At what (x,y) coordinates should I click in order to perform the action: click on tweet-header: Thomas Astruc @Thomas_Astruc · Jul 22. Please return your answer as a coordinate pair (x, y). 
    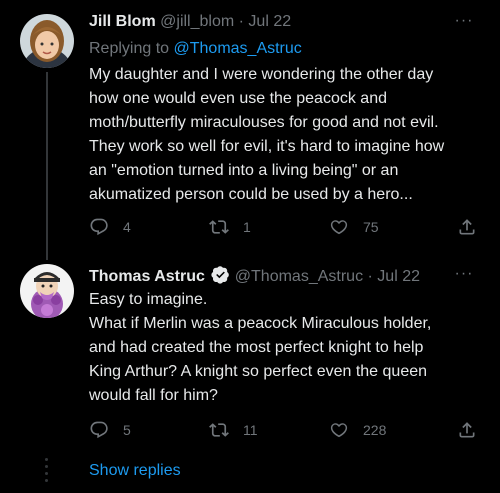
    Looking at the image, I should click on (254, 276).